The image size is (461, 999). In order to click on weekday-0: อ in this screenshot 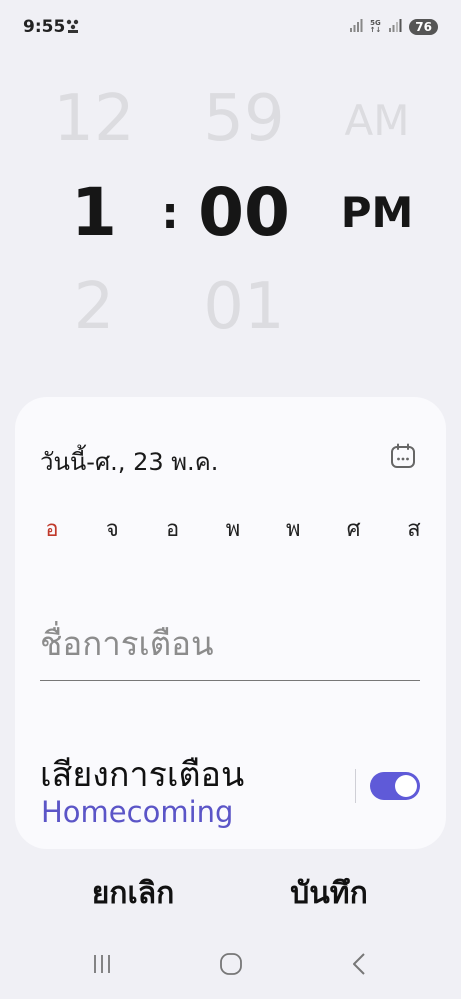, I will do `click(52, 528)`.